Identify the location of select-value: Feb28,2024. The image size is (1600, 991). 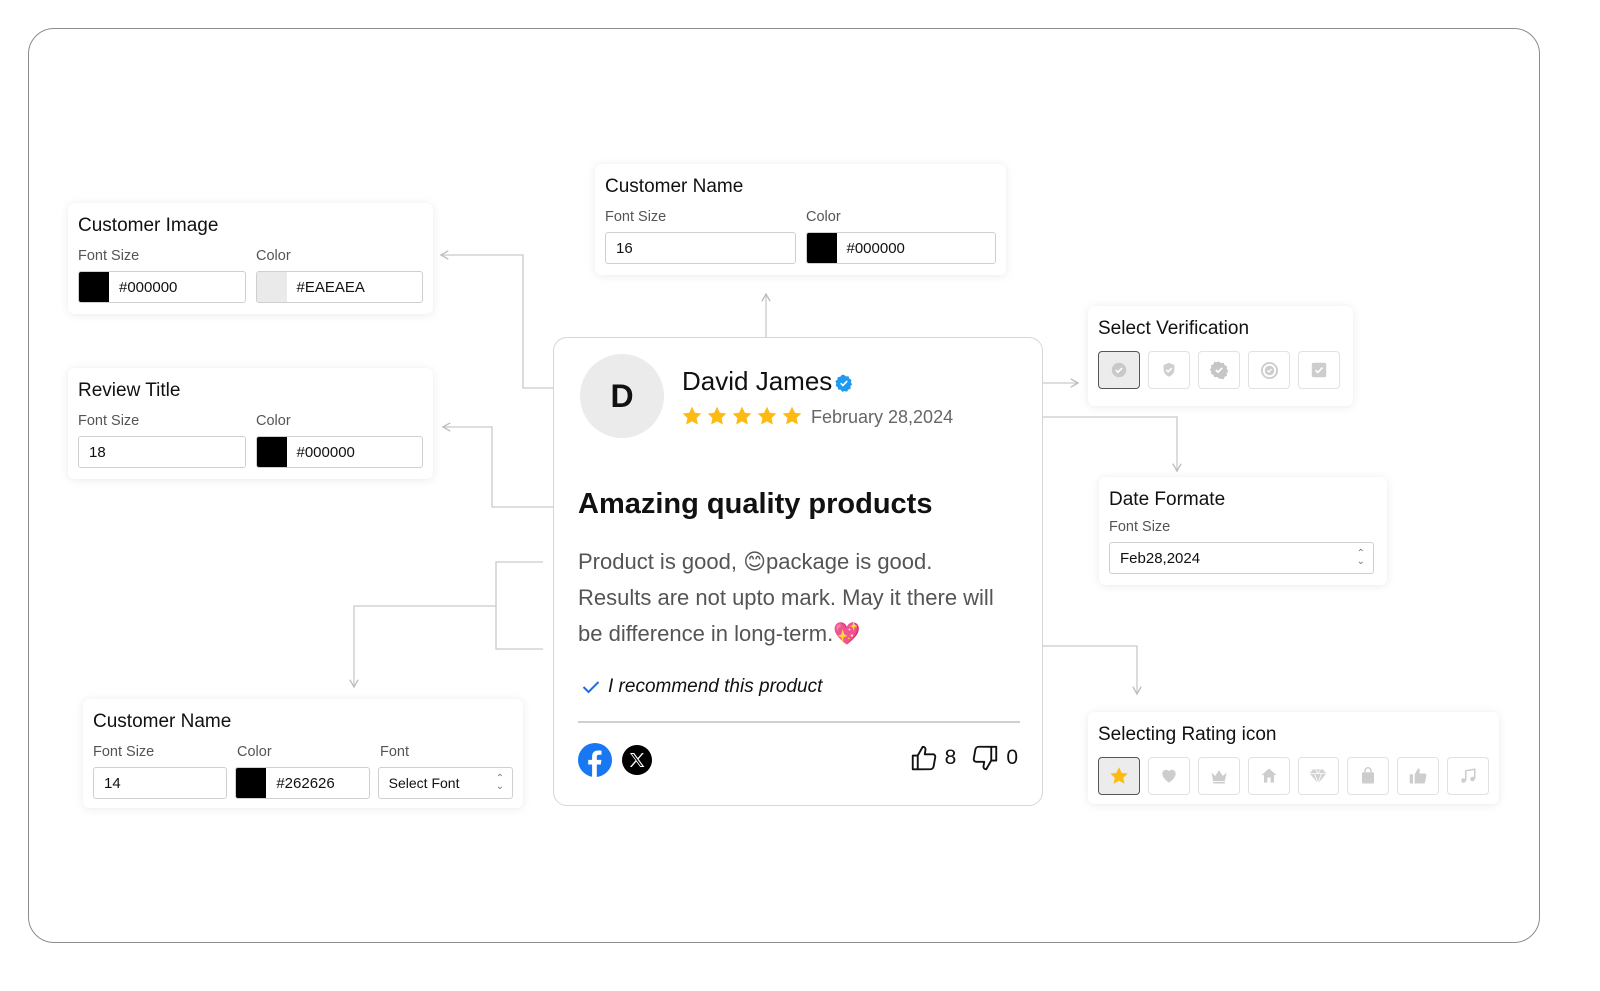
(1160, 558).